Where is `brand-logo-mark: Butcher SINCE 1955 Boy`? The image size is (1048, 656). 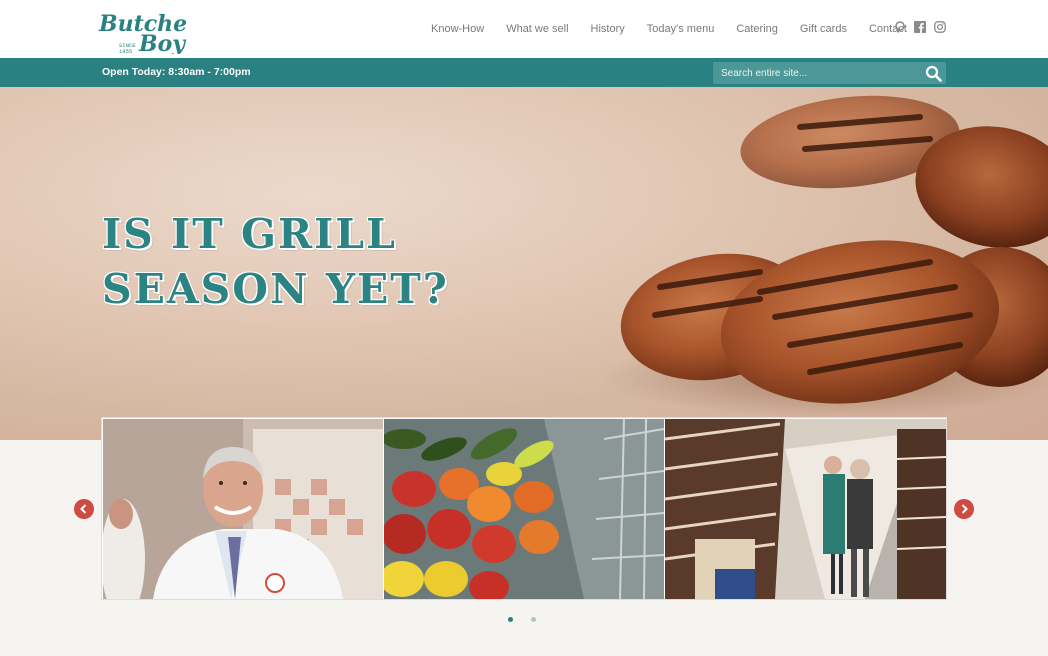
brand-logo-mark: Butcher SINCE 1955 Boy is located at coordinates (142, 32).